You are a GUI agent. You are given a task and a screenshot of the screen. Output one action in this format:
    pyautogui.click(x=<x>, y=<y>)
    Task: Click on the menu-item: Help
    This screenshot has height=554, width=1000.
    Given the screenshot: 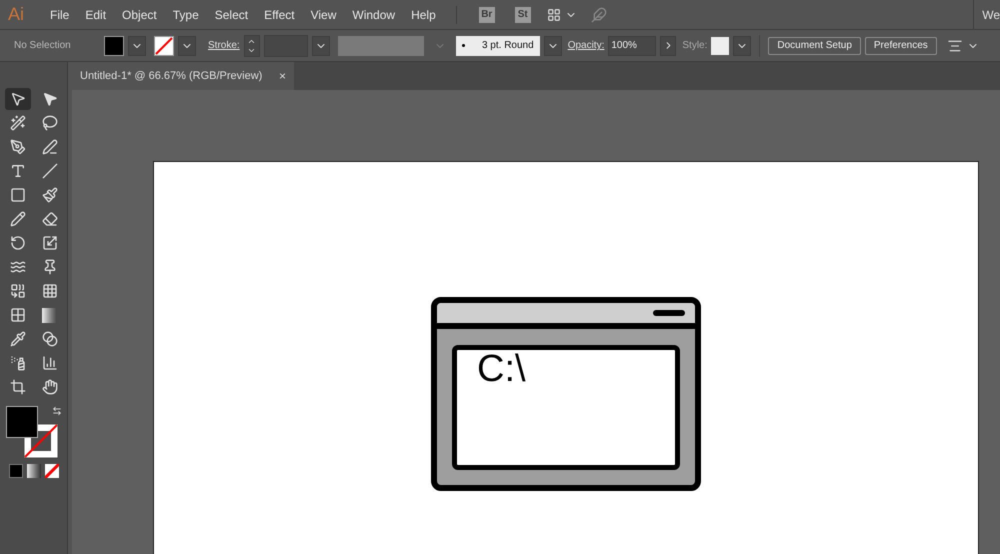 What is the action you would take?
    pyautogui.click(x=423, y=15)
    